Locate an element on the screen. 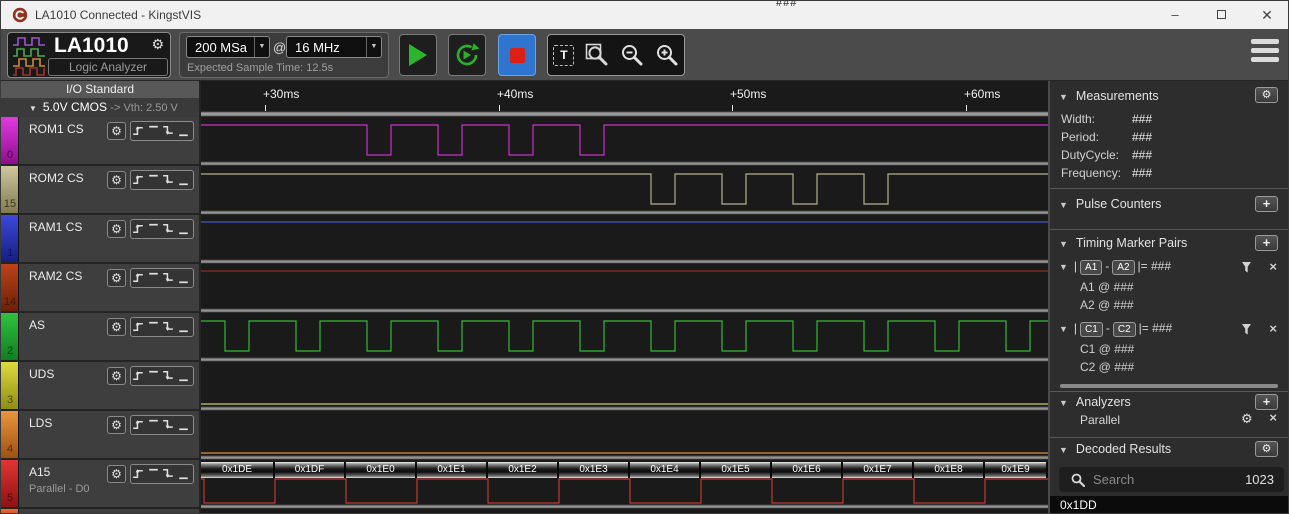 The image size is (1289, 514). marker-pair-row: ▼ | C1- C2 |= ### is located at coordinates (1115, 329).